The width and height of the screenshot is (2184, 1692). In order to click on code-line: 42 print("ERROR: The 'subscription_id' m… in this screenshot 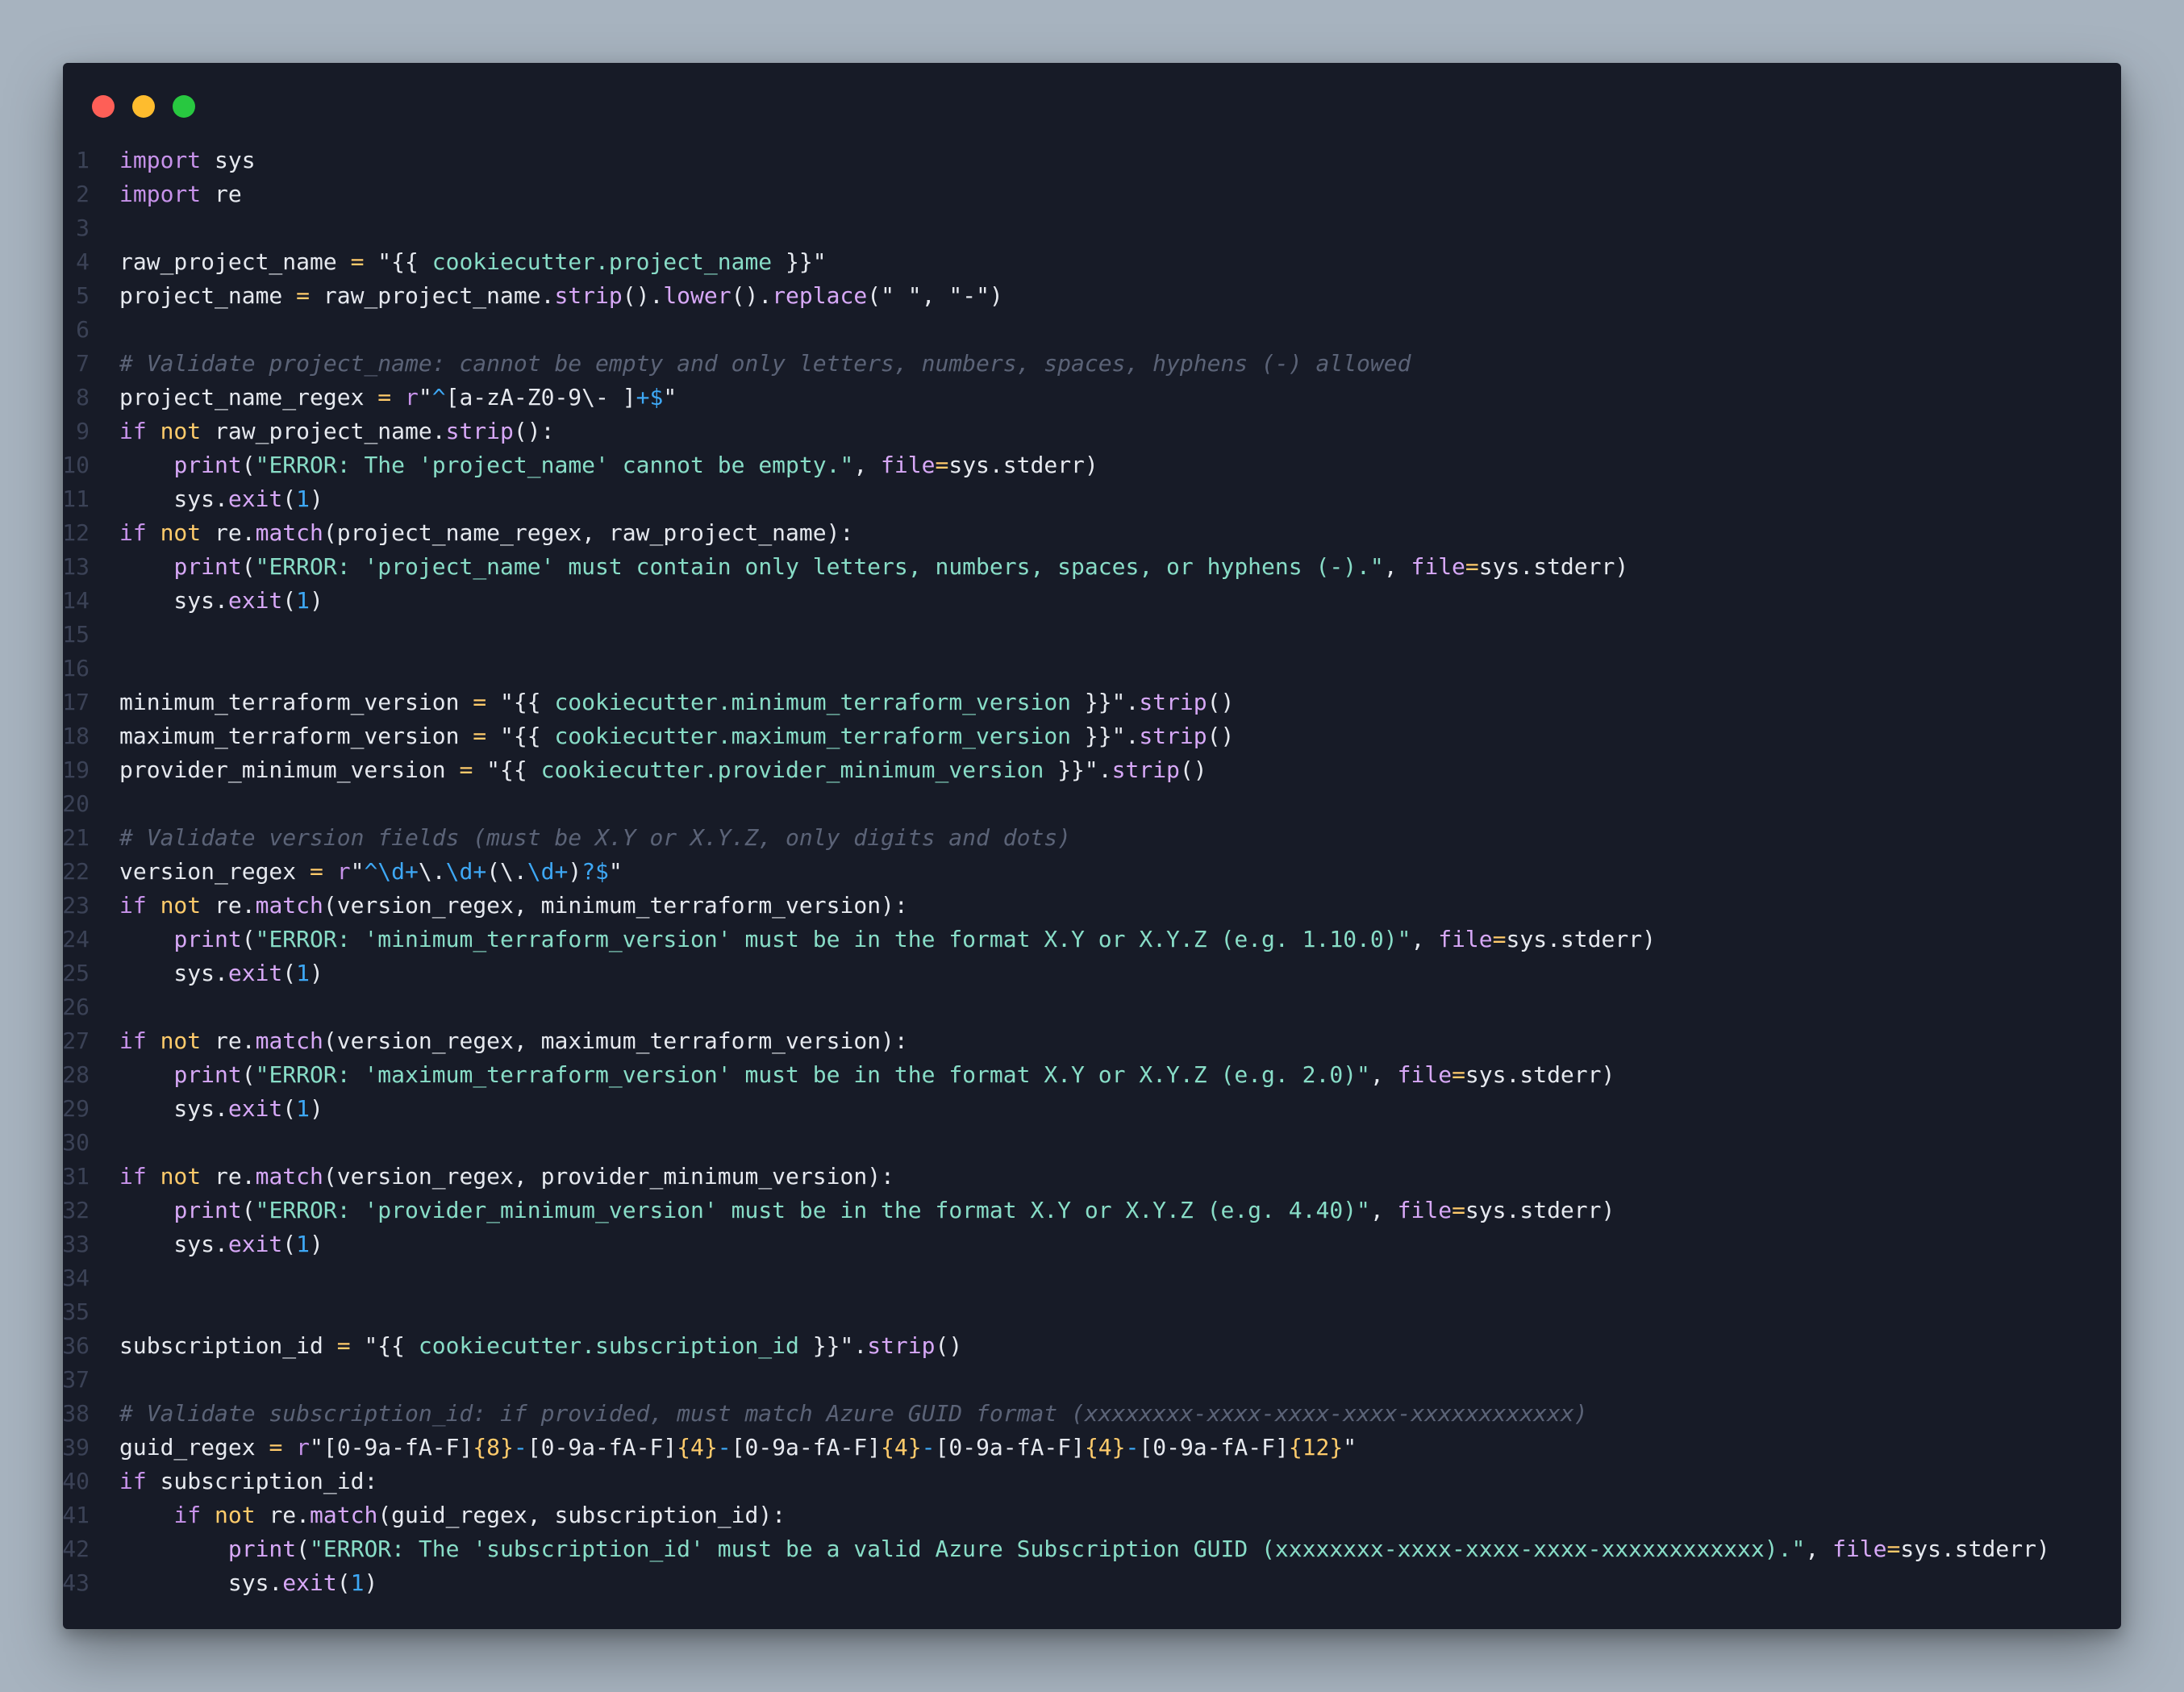, I will do `click(1025, 1549)`.